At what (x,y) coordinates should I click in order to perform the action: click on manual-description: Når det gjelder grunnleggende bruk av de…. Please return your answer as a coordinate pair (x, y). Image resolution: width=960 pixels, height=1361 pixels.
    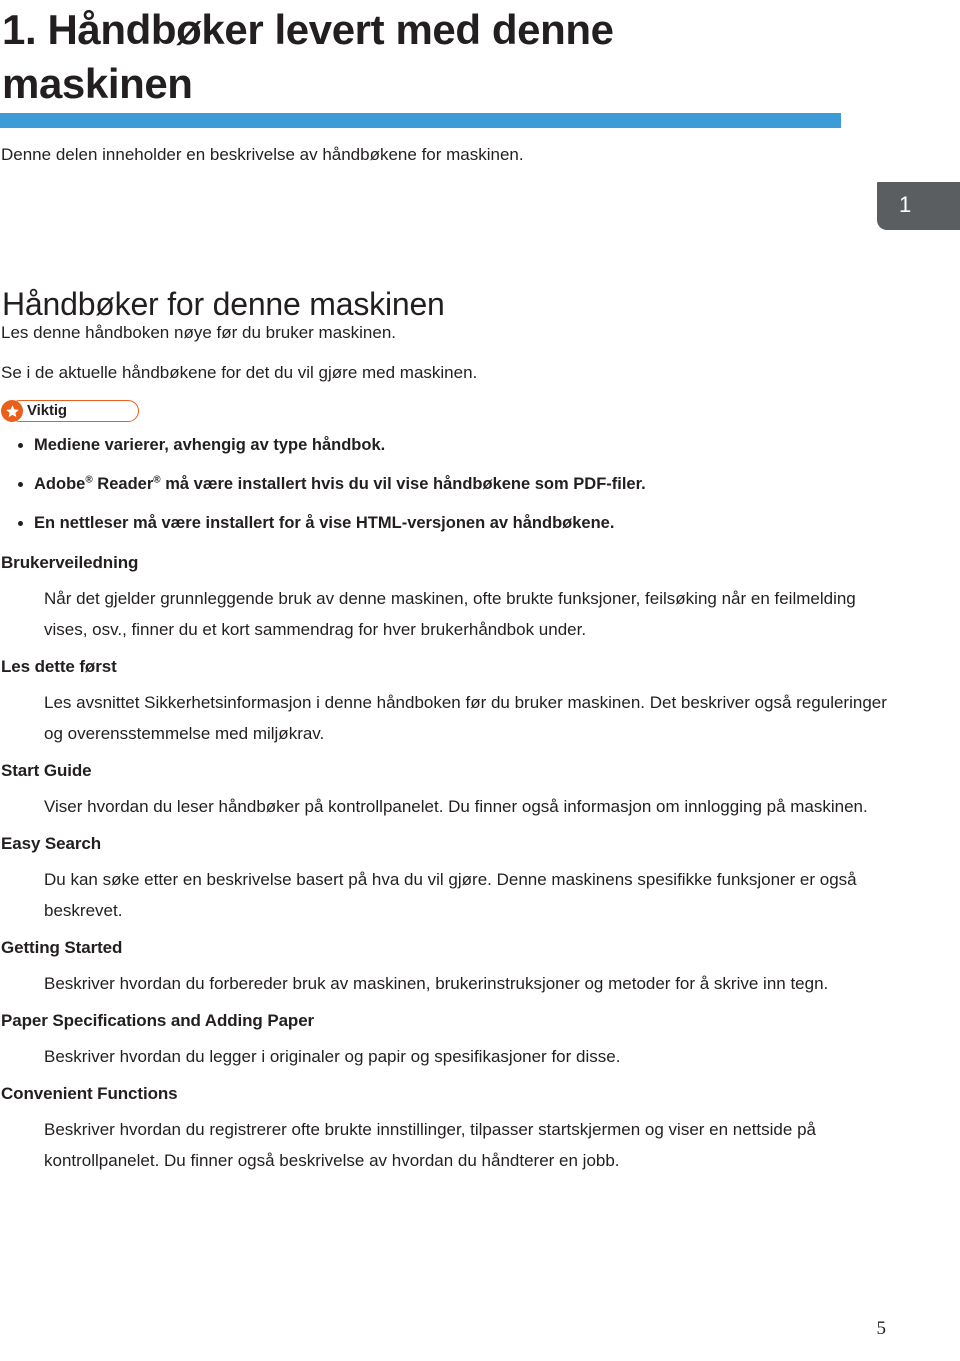
    Looking at the image, I should click on (450, 614).